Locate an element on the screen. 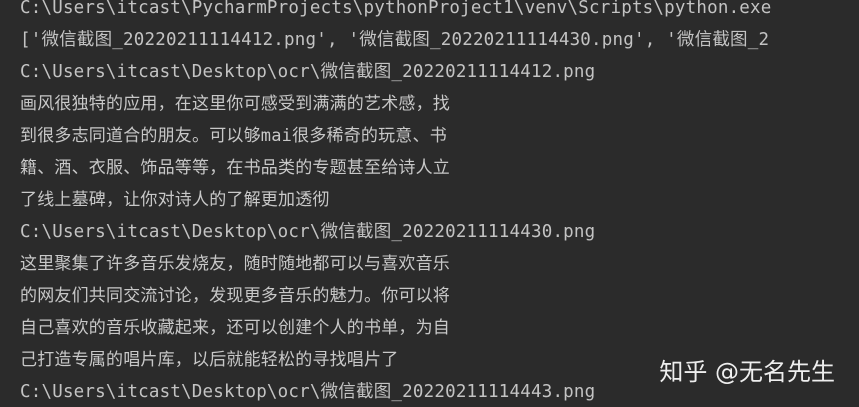 The image size is (859, 407). console-line-ocr-text: 籍、酒、衣服、饰品等等，在书品类的专题甚至给诗人立 is located at coordinates (235, 168).